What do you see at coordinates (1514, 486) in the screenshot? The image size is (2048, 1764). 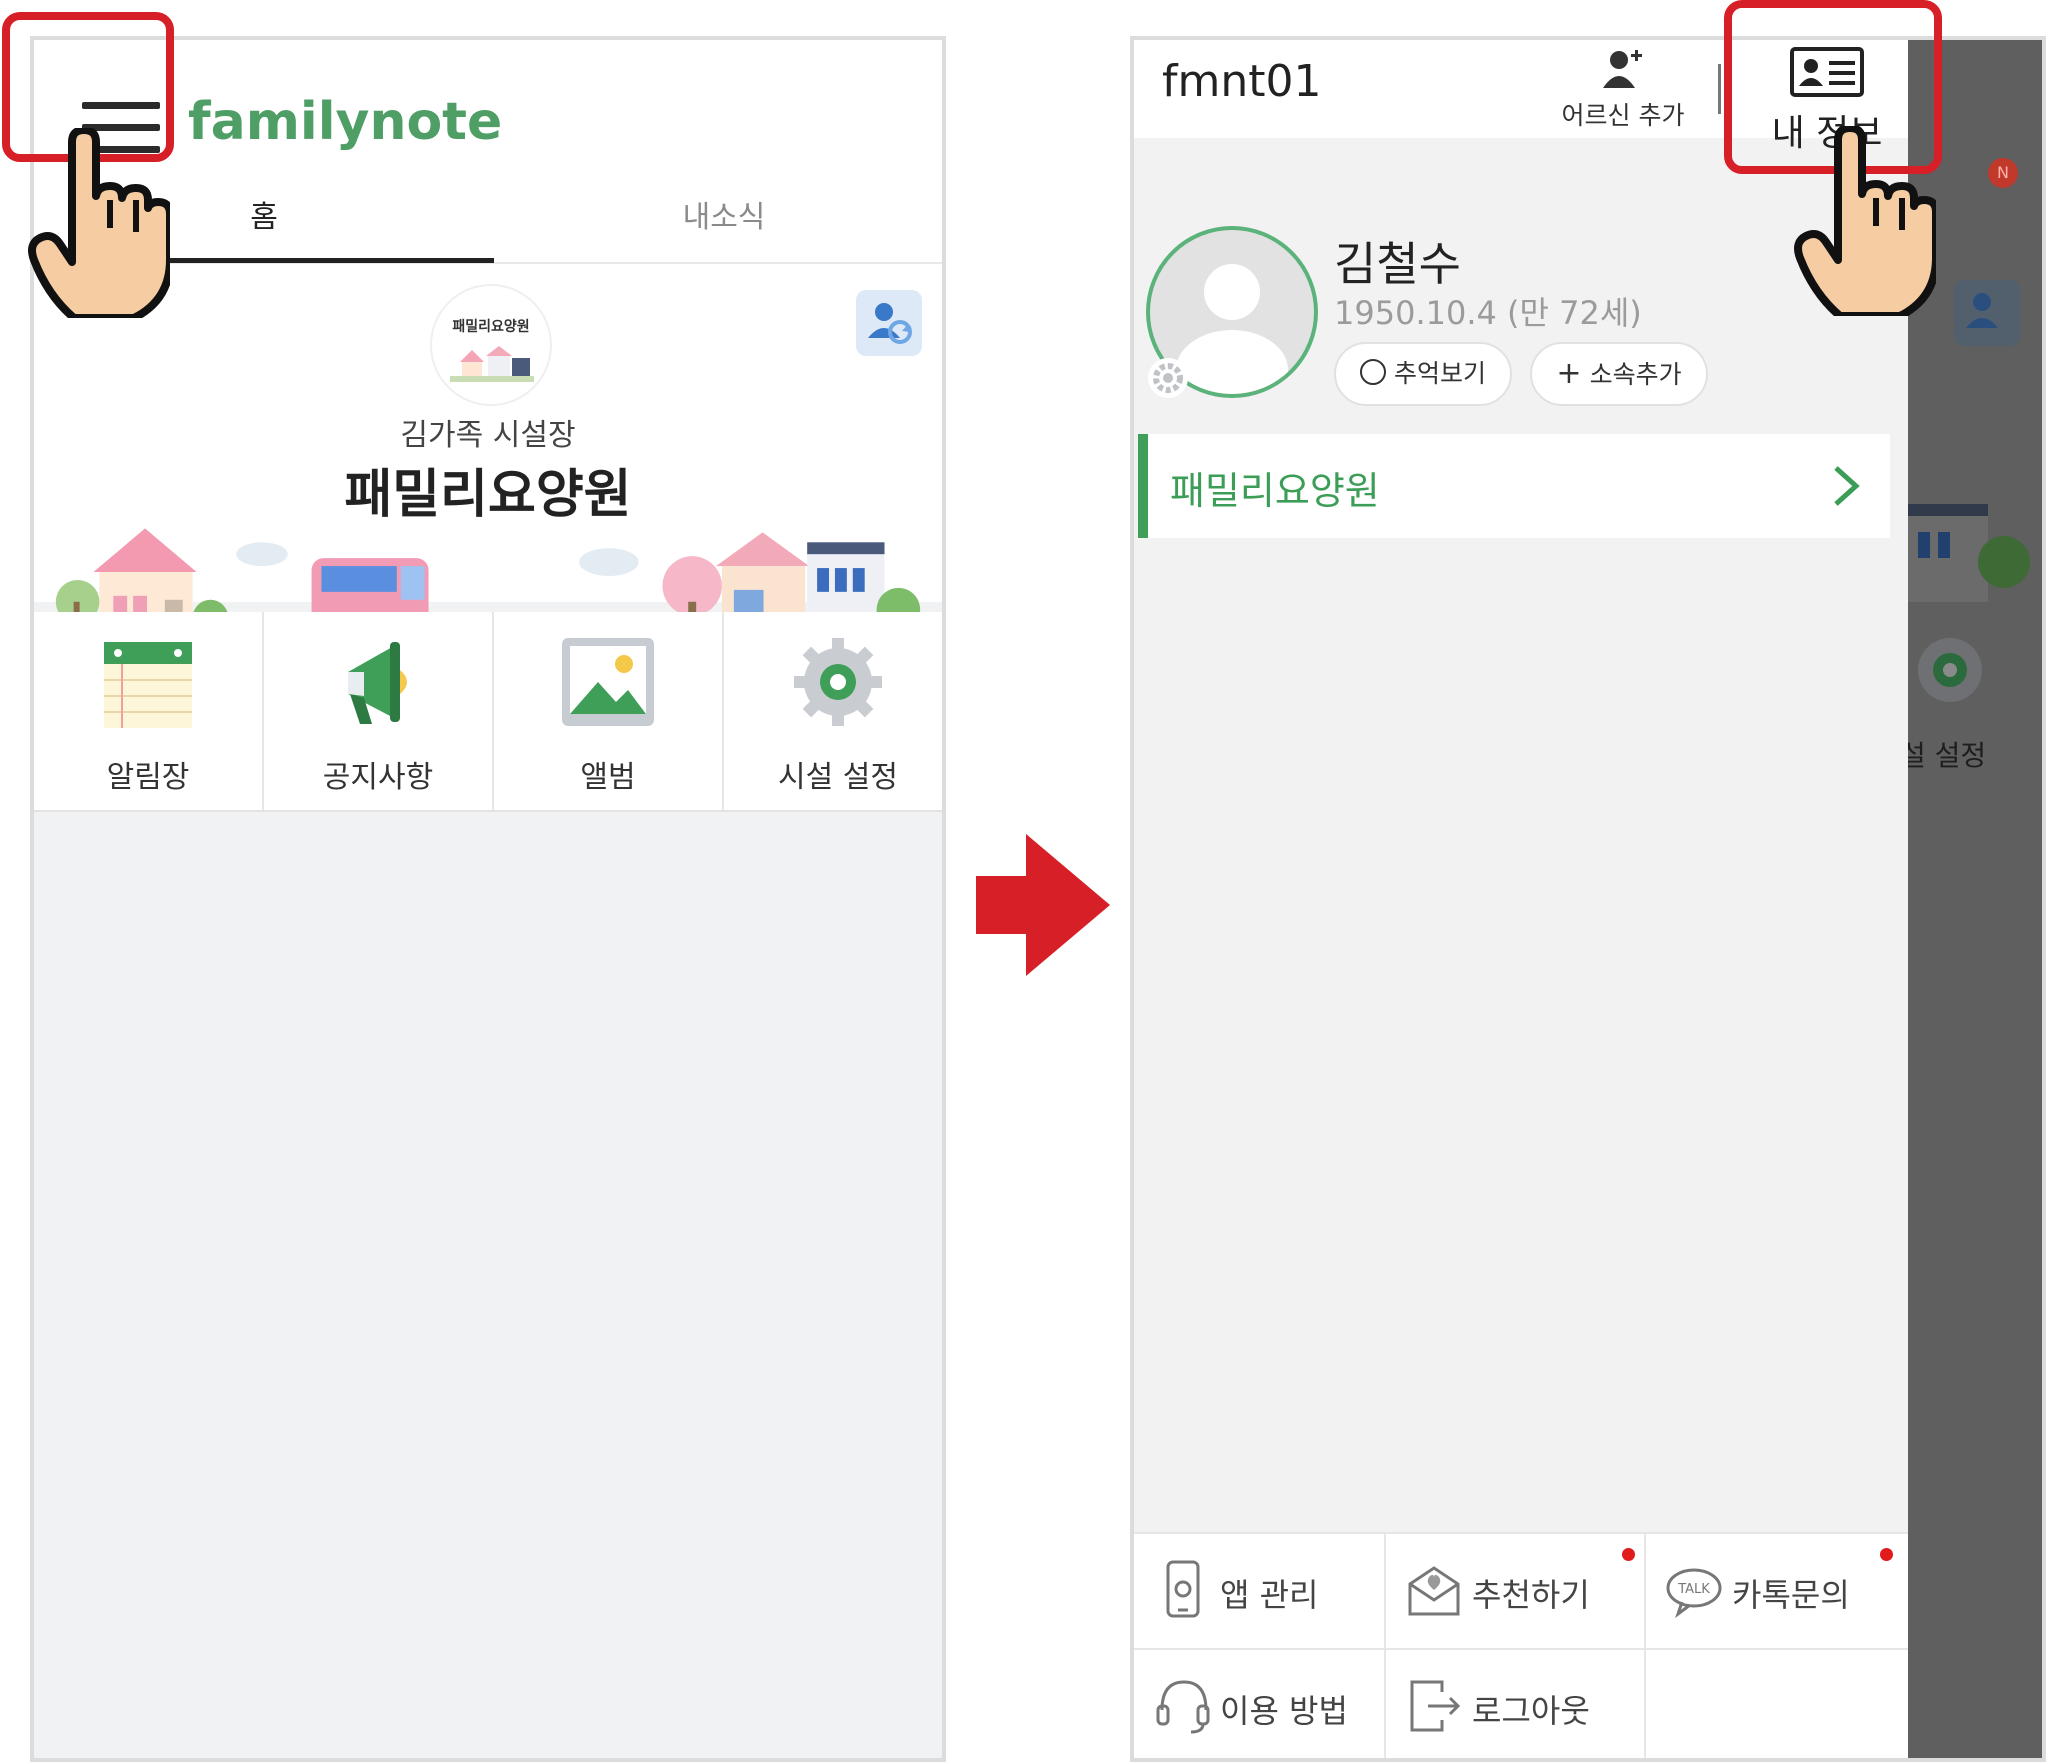 I see `facility-list-item: 패밀리요양원` at bounding box center [1514, 486].